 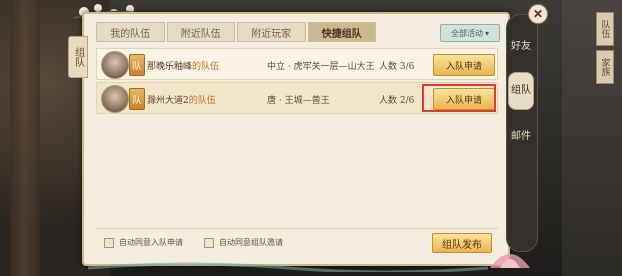 I want to click on nav-mail: 邮件, so click(x=521, y=137).